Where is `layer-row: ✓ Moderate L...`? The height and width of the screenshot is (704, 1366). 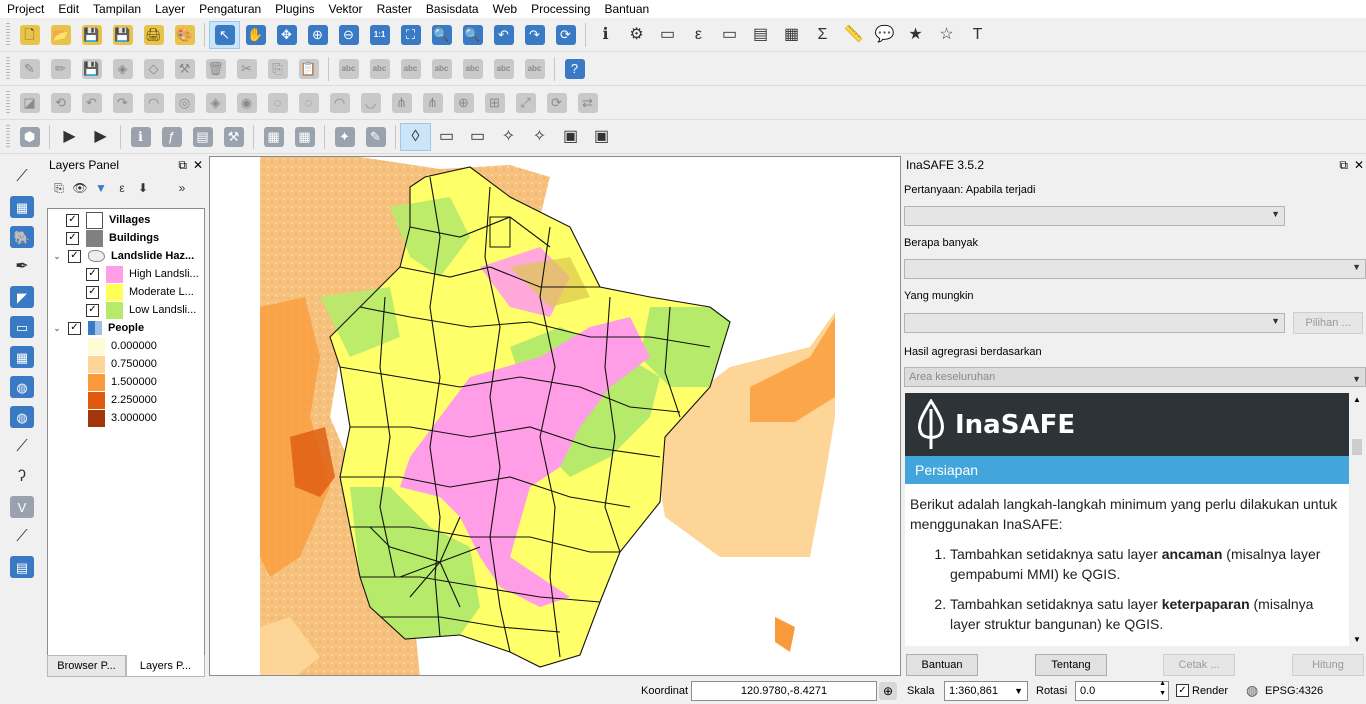
layer-row: ✓ Moderate L... is located at coordinates (140, 292).